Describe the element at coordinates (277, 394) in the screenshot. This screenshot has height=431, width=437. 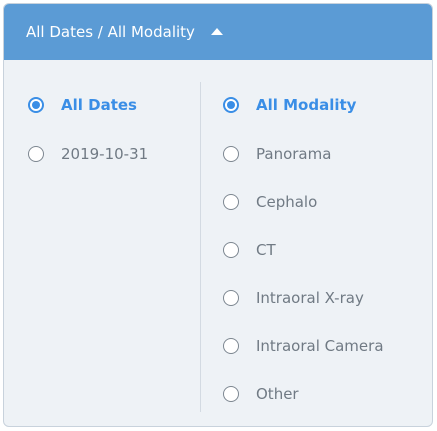
I see `modality-option-label: Other` at that location.